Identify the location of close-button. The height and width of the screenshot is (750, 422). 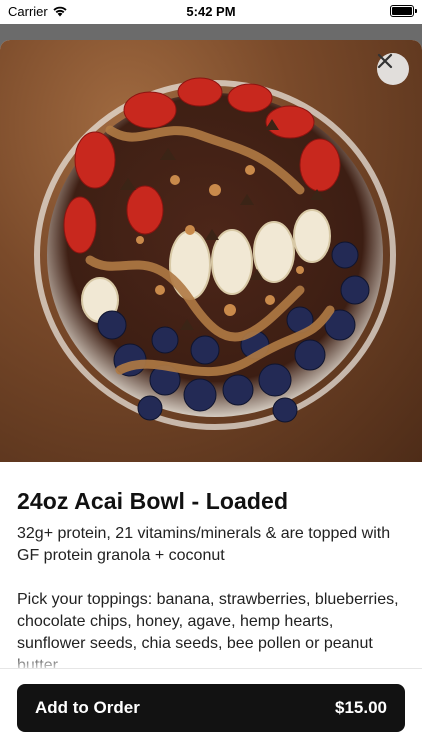
(393, 69).